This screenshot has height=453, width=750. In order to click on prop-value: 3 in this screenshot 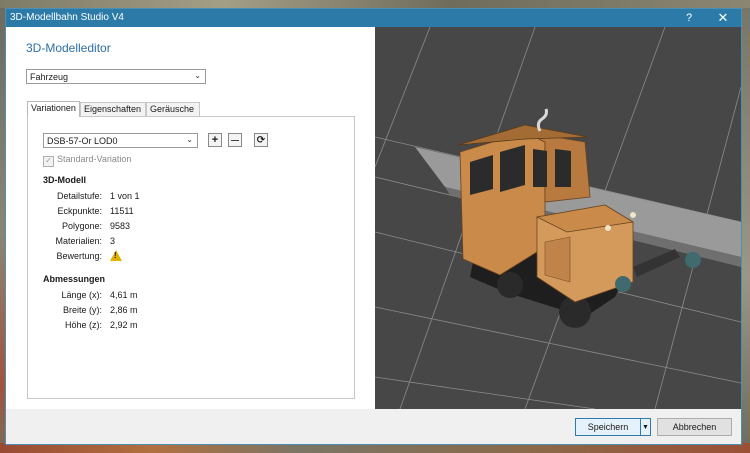, I will do `click(113, 241)`.